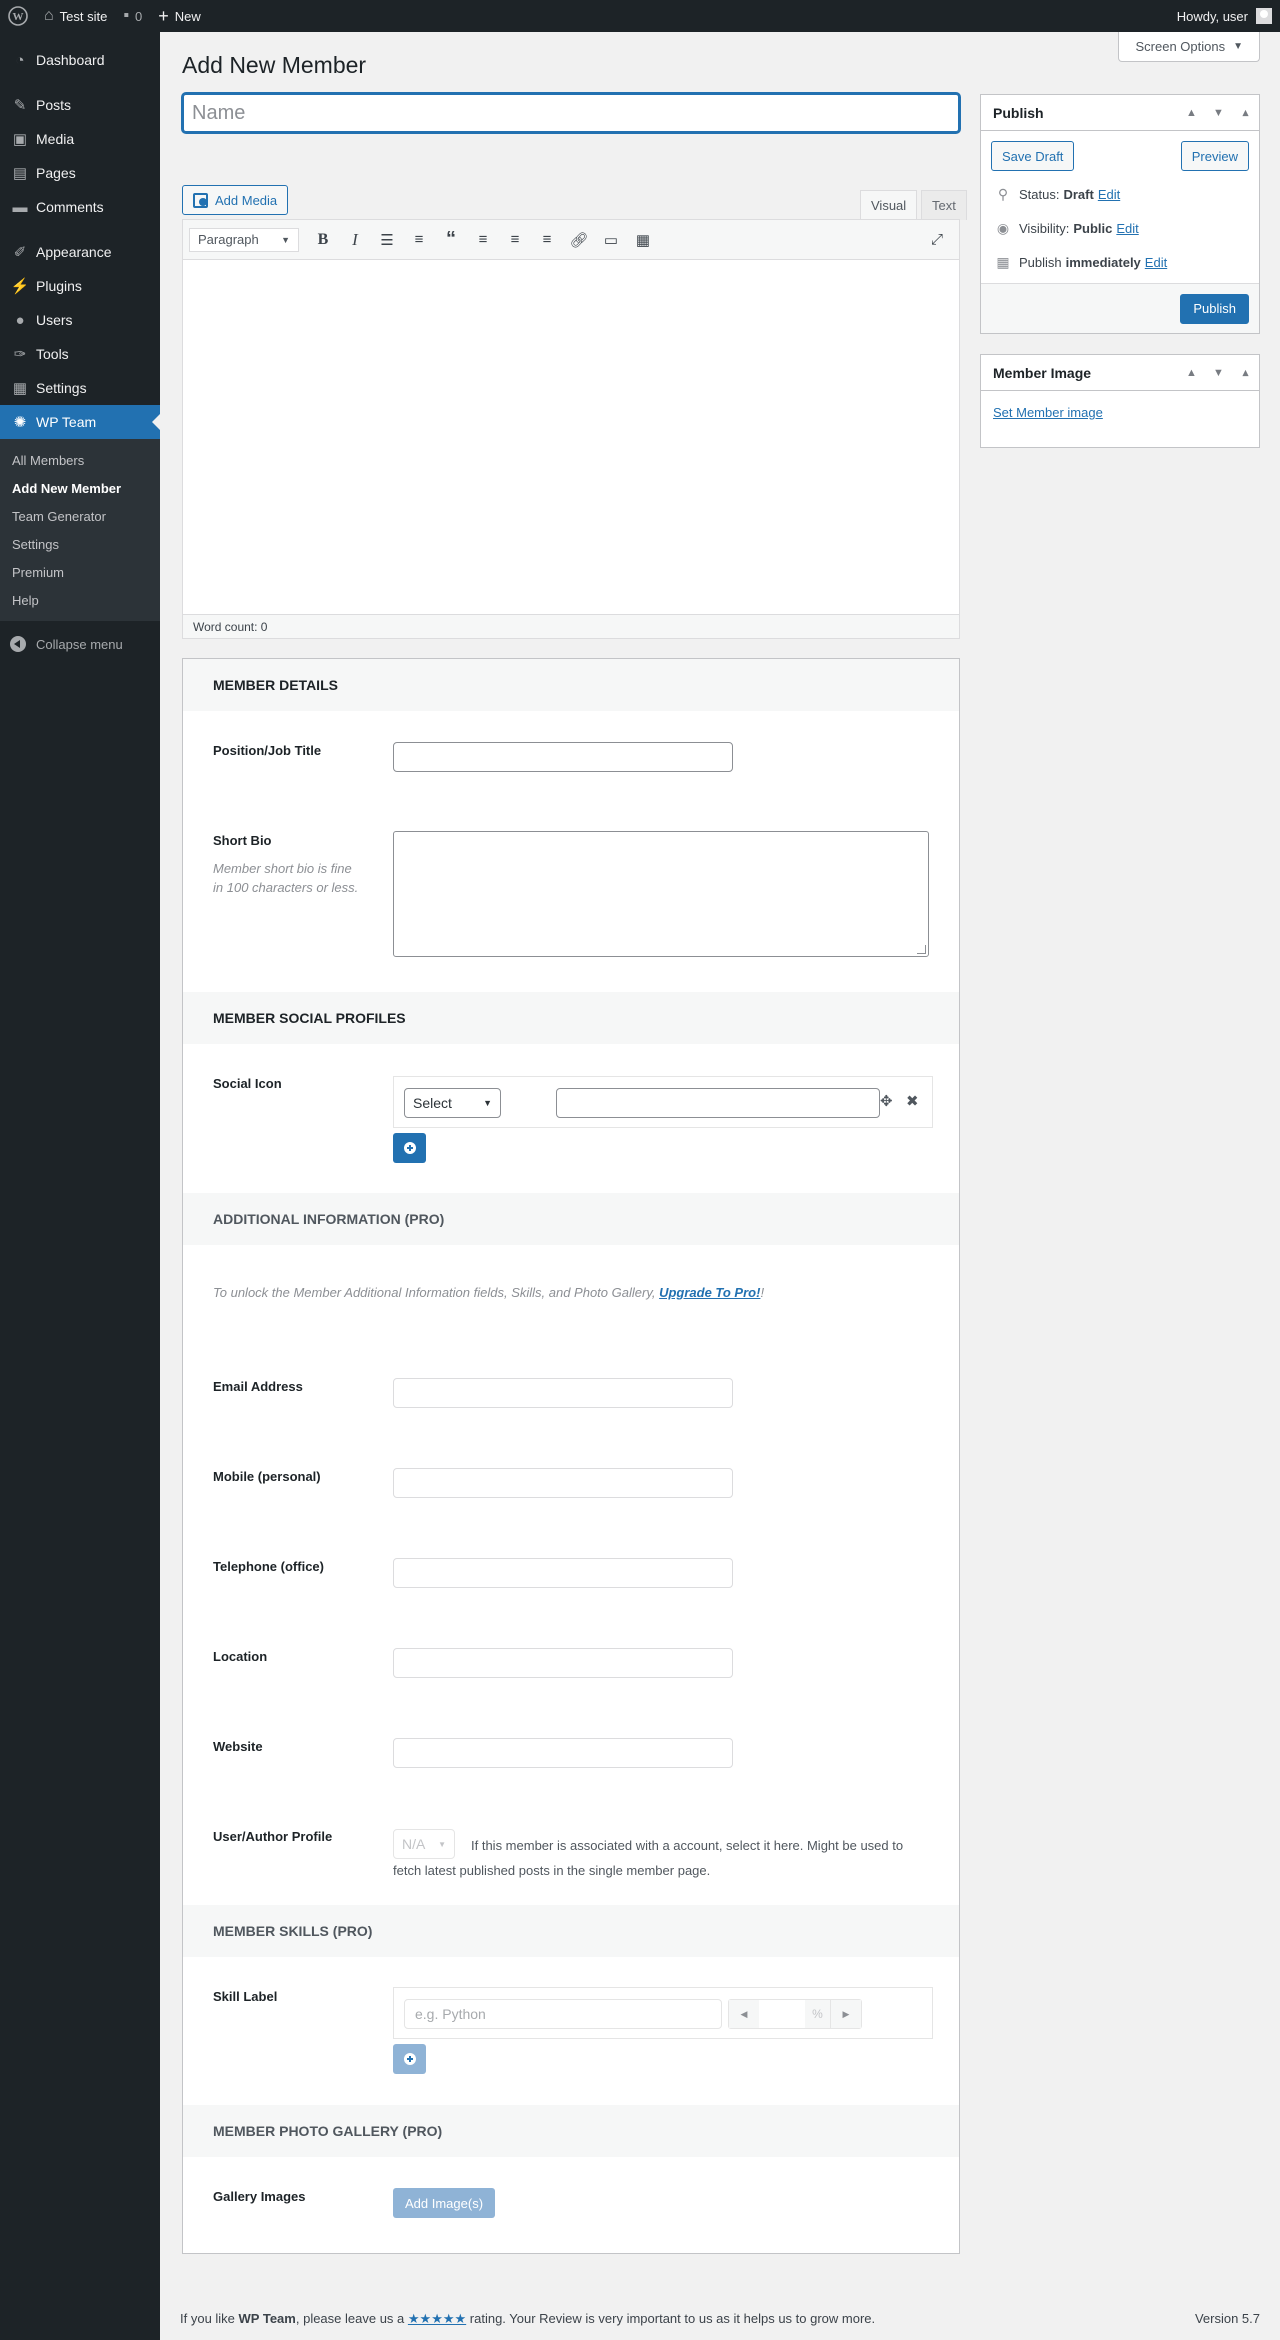 The image size is (1280, 2340). What do you see at coordinates (323, 240) in the screenshot?
I see `bold-icon: B` at bounding box center [323, 240].